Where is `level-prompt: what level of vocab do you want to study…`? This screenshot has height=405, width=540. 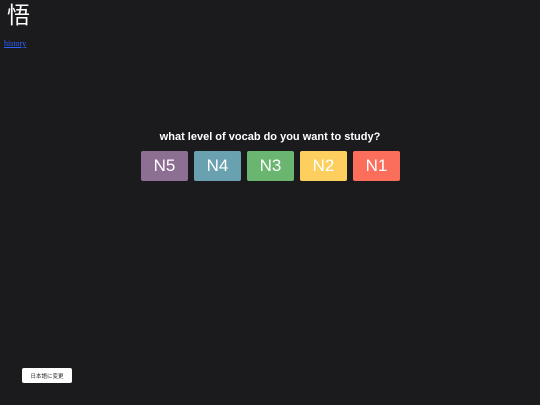 level-prompt: what level of vocab do you want to study… is located at coordinates (270, 137).